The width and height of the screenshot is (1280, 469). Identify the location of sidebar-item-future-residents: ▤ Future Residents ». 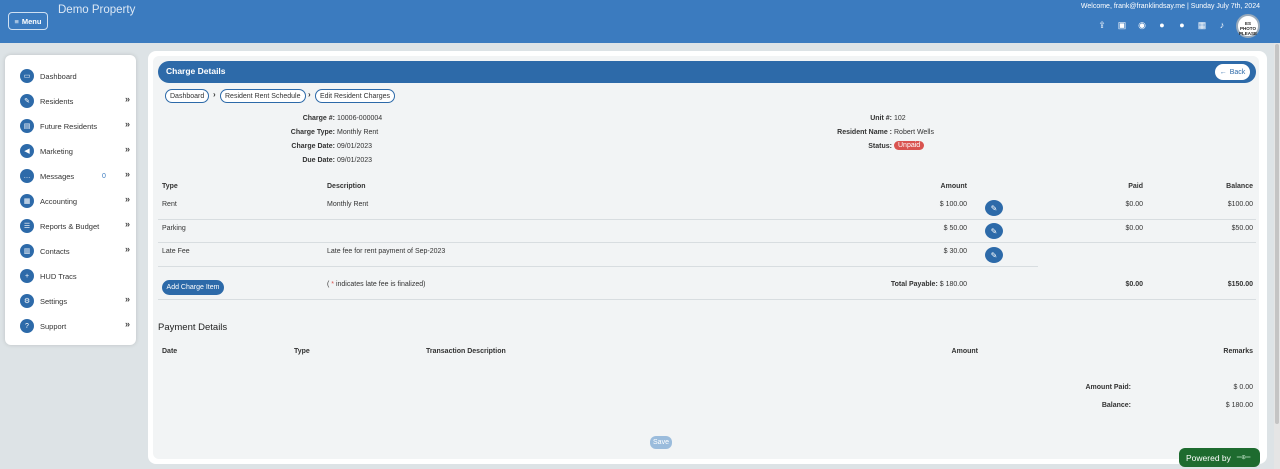
(75, 126).